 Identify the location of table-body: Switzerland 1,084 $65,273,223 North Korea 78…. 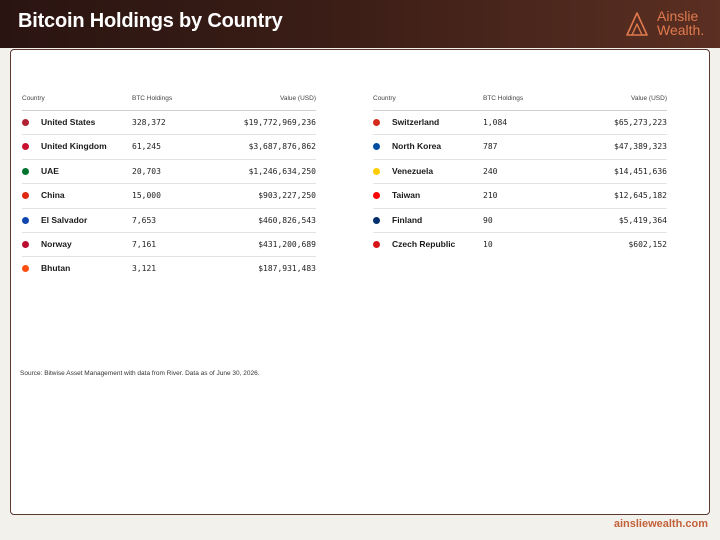
(520, 184).